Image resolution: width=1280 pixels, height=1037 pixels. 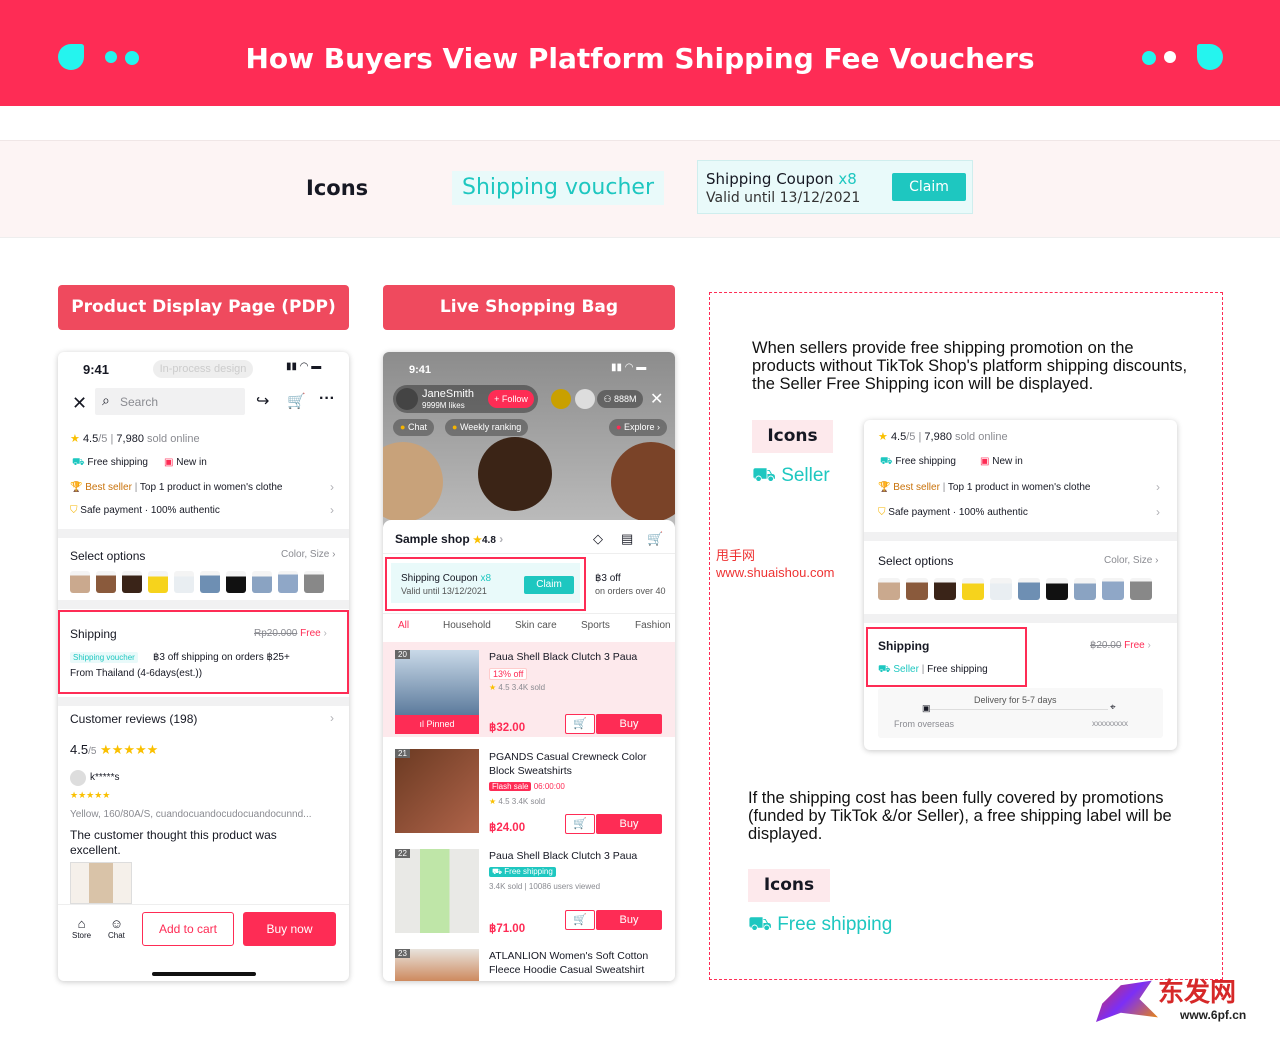 What do you see at coordinates (1110, 723) in the screenshot?
I see `delivery-dest: xxxxxxxxx` at bounding box center [1110, 723].